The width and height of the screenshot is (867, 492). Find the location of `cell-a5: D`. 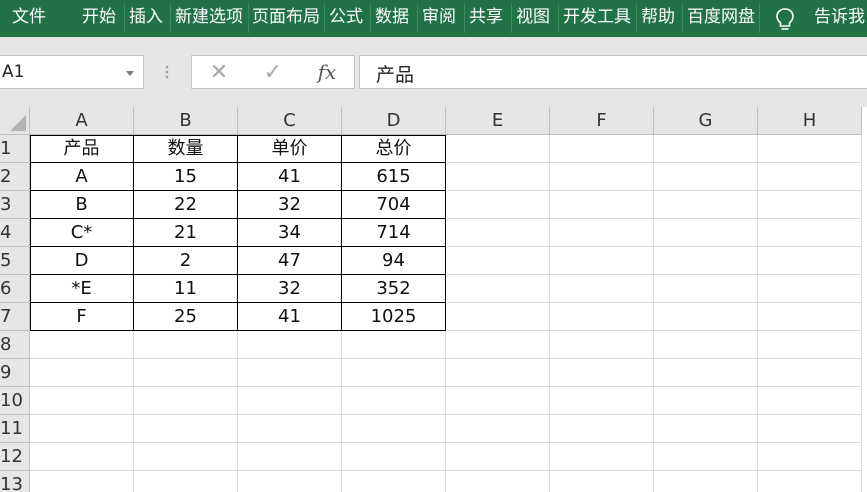

cell-a5: D is located at coordinates (82, 261).